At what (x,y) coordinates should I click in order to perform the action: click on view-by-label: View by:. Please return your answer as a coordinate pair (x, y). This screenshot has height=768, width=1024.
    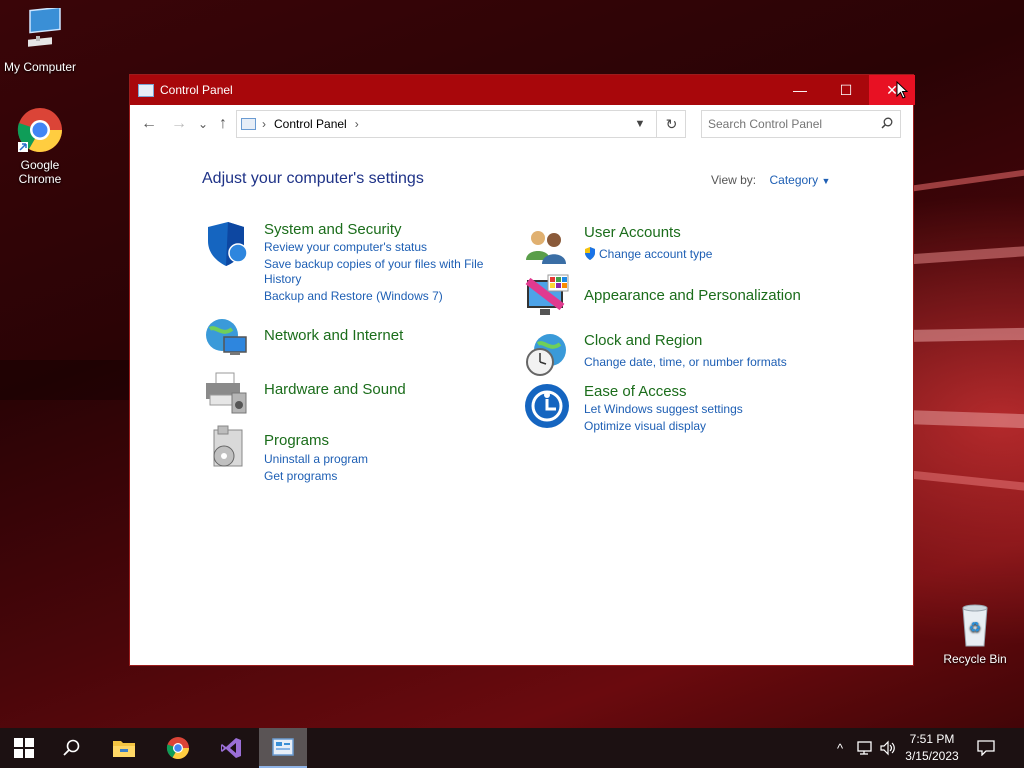
    Looking at the image, I should click on (734, 180).